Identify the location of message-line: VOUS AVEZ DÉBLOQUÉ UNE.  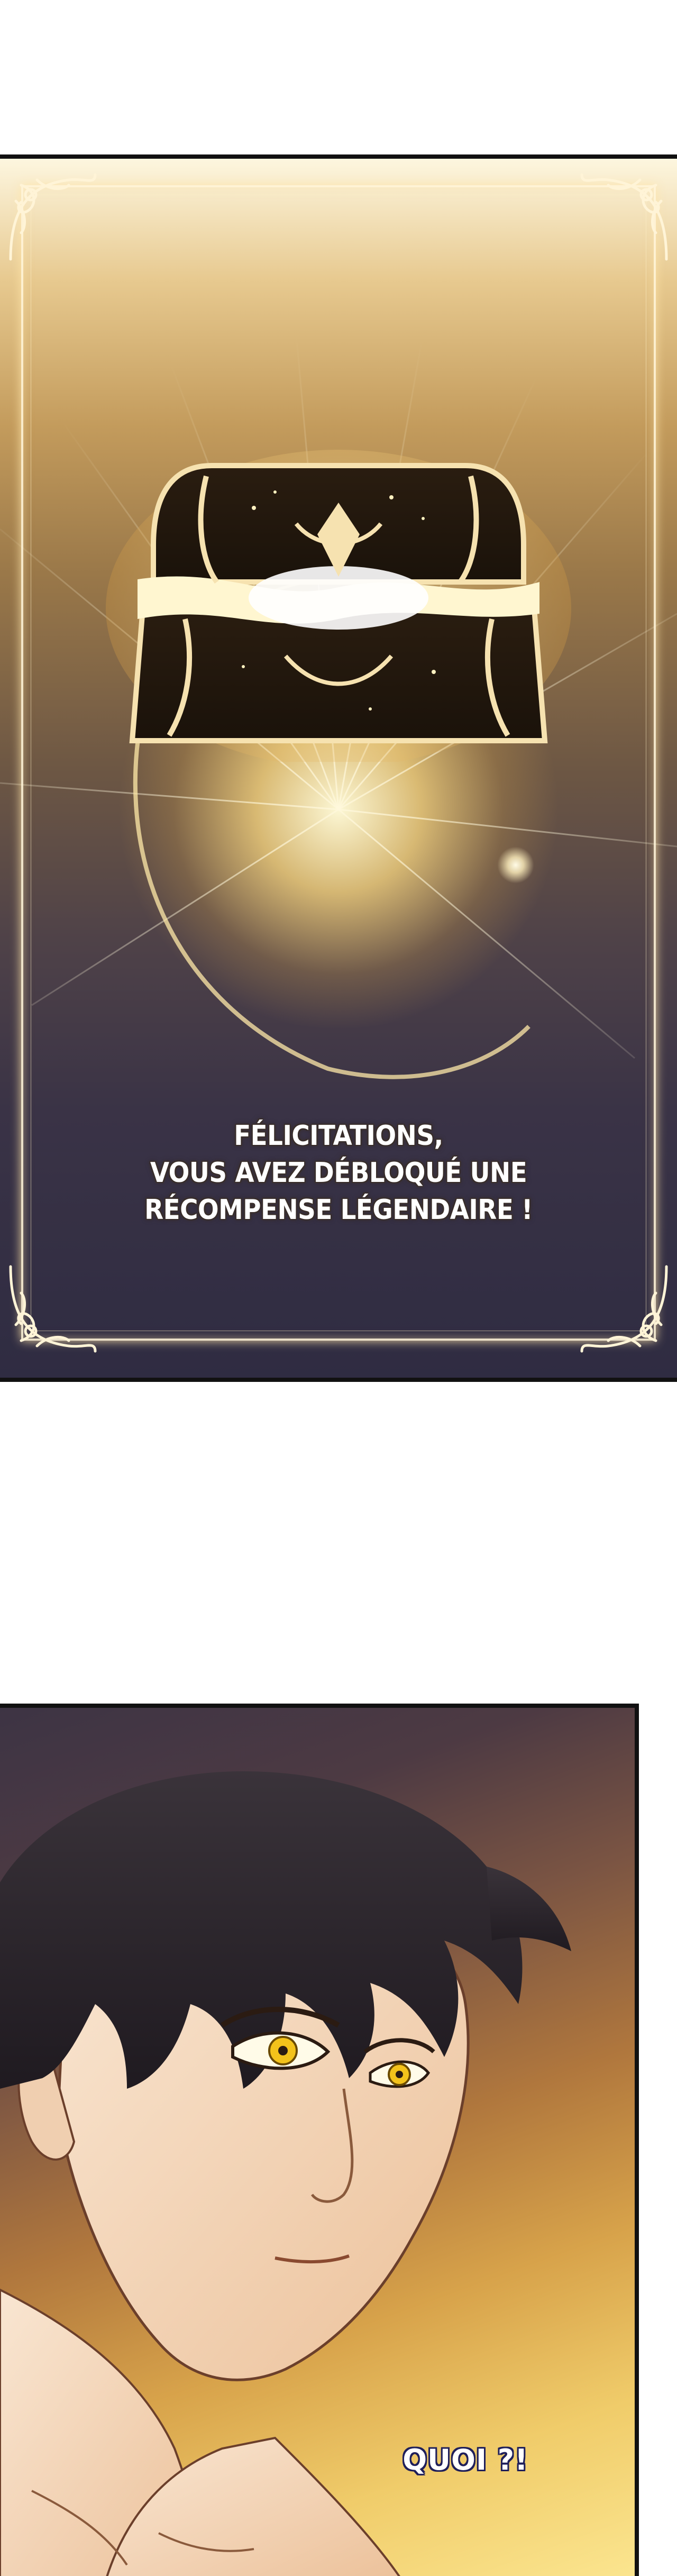
(338, 1173).